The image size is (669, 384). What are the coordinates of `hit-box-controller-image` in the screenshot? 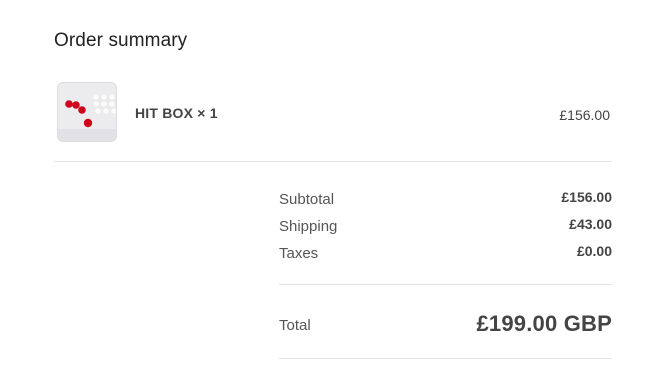 It's located at (87, 112).